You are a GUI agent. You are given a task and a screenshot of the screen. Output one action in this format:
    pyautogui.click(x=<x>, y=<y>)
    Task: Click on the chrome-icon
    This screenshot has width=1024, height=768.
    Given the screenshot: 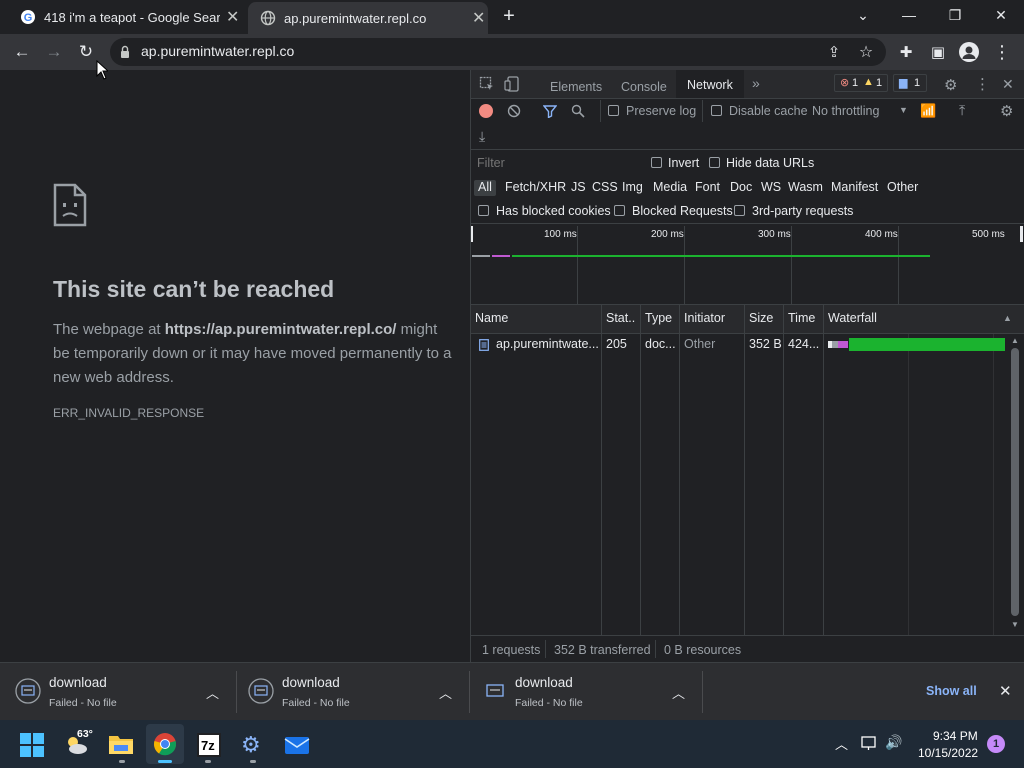 What is the action you would take?
    pyautogui.click(x=165, y=744)
    